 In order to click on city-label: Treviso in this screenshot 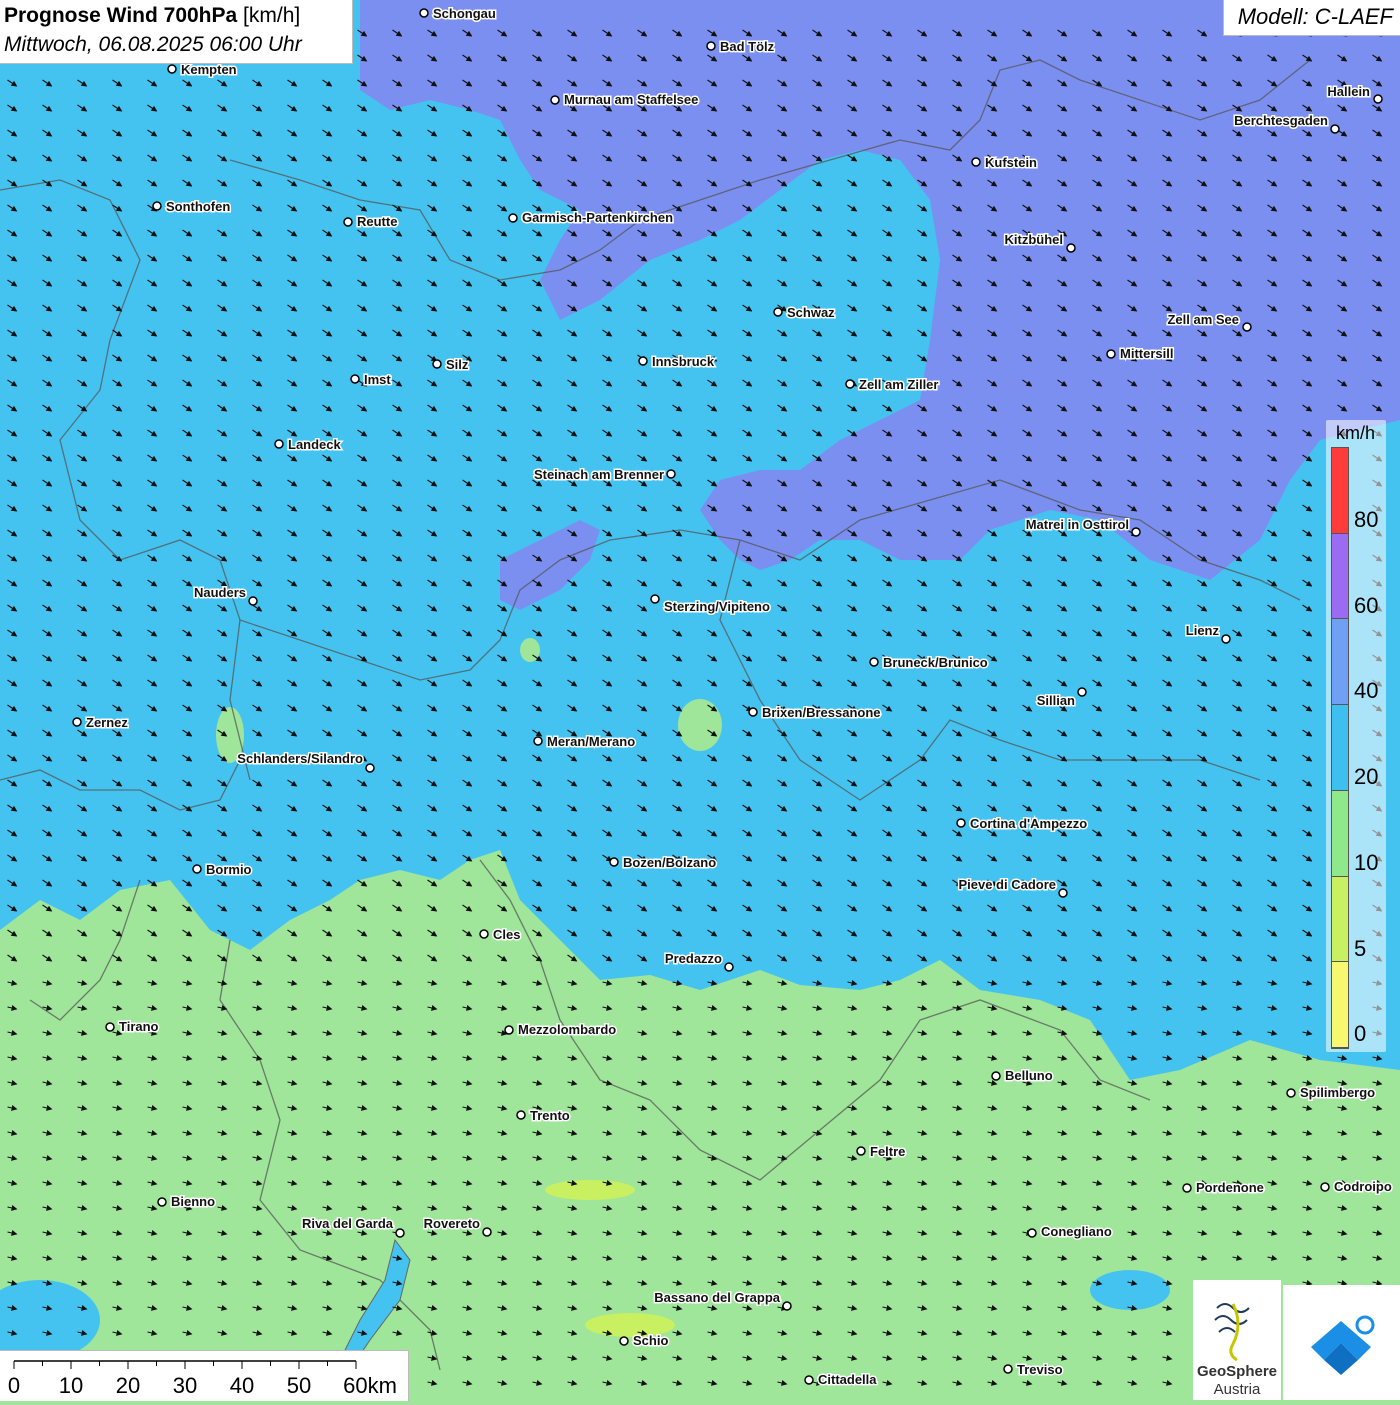, I will do `click(1040, 1369)`.